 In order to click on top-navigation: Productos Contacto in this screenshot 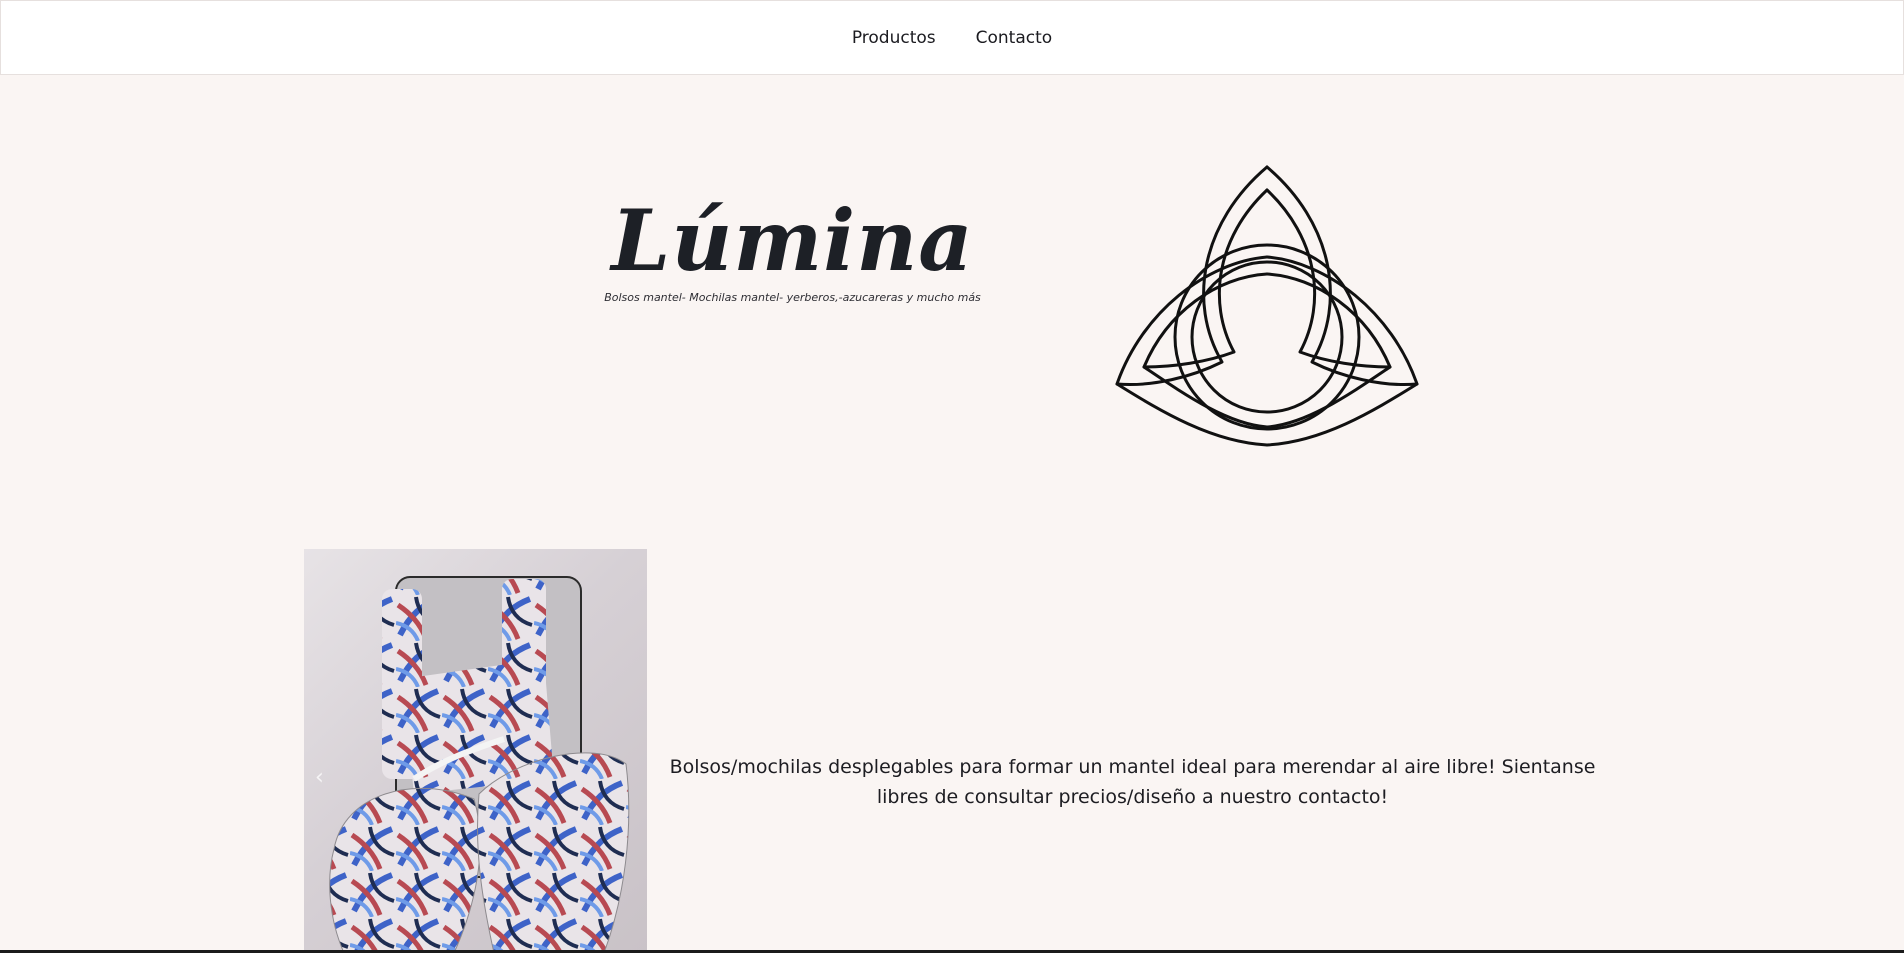, I will do `click(952, 37)`.